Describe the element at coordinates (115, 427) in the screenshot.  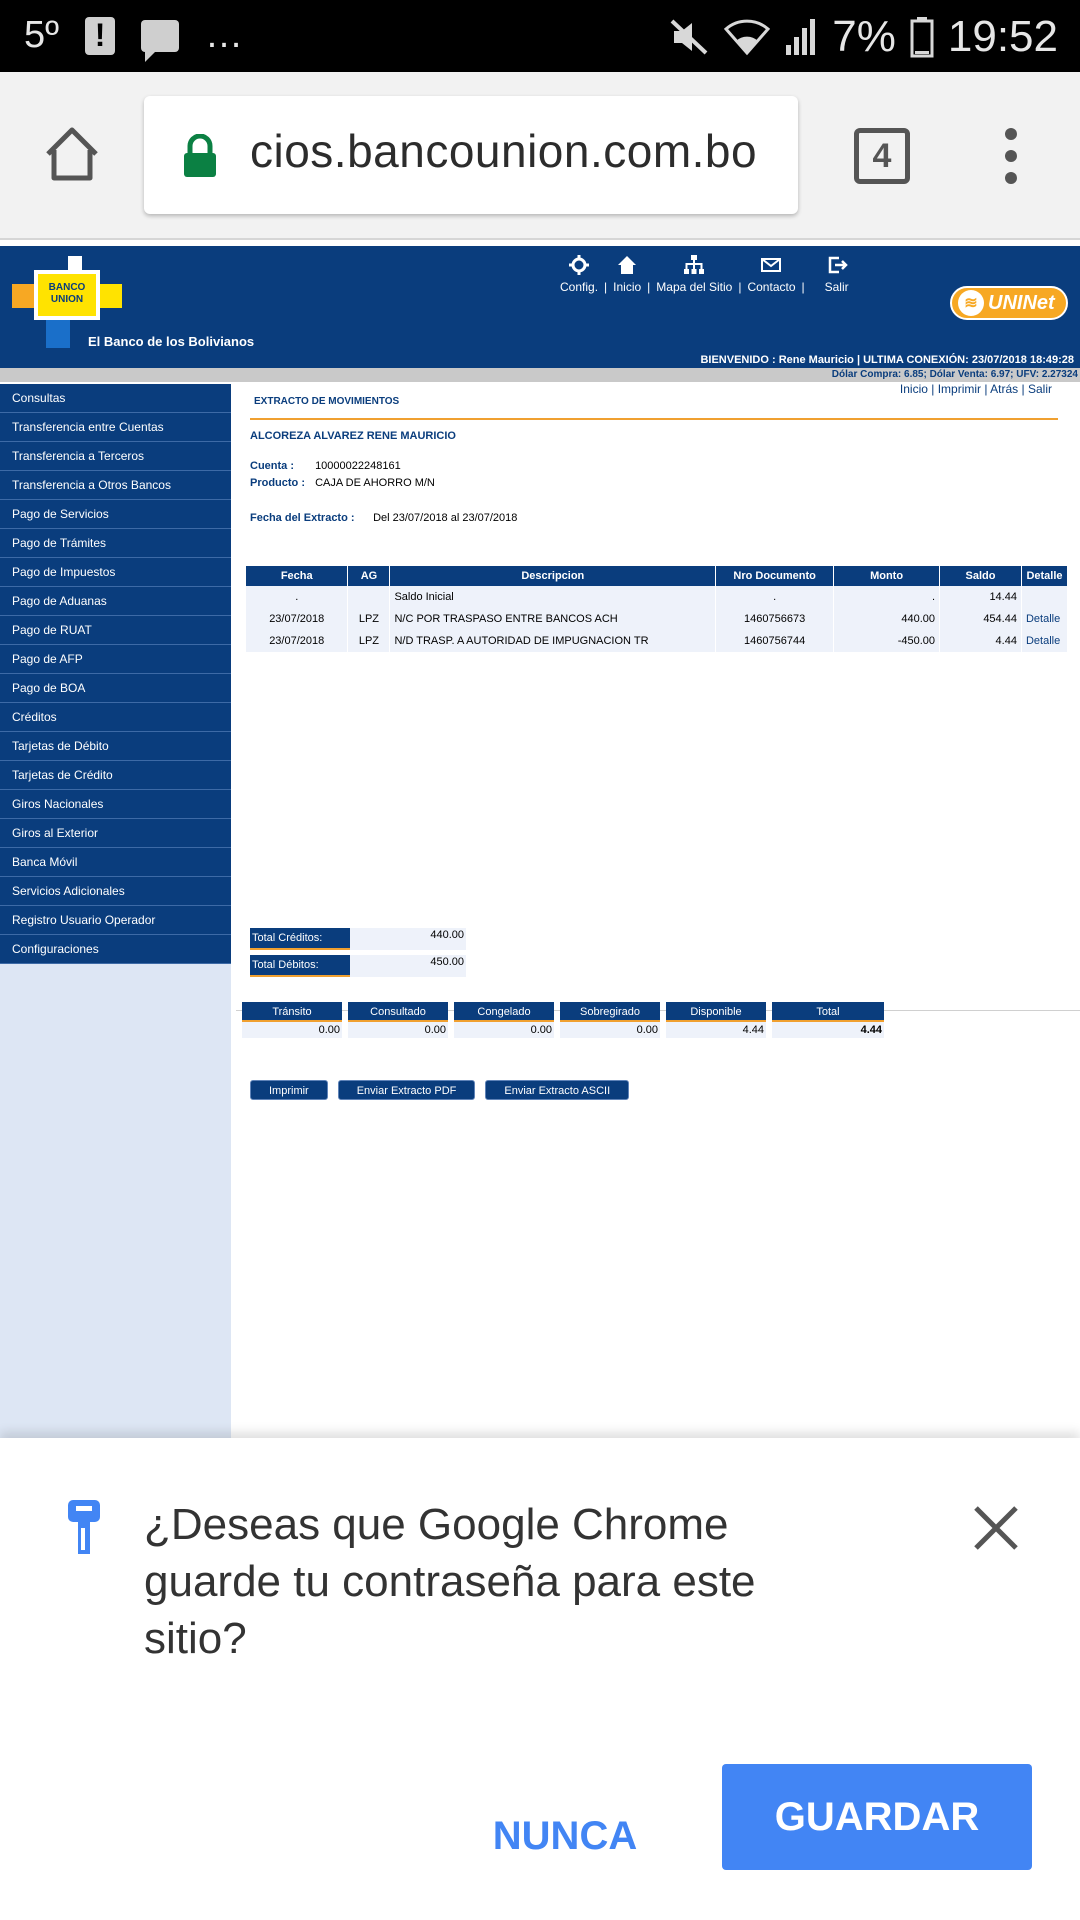
I see `sidebar-item: Transferencia entre Cuentas` at that location.